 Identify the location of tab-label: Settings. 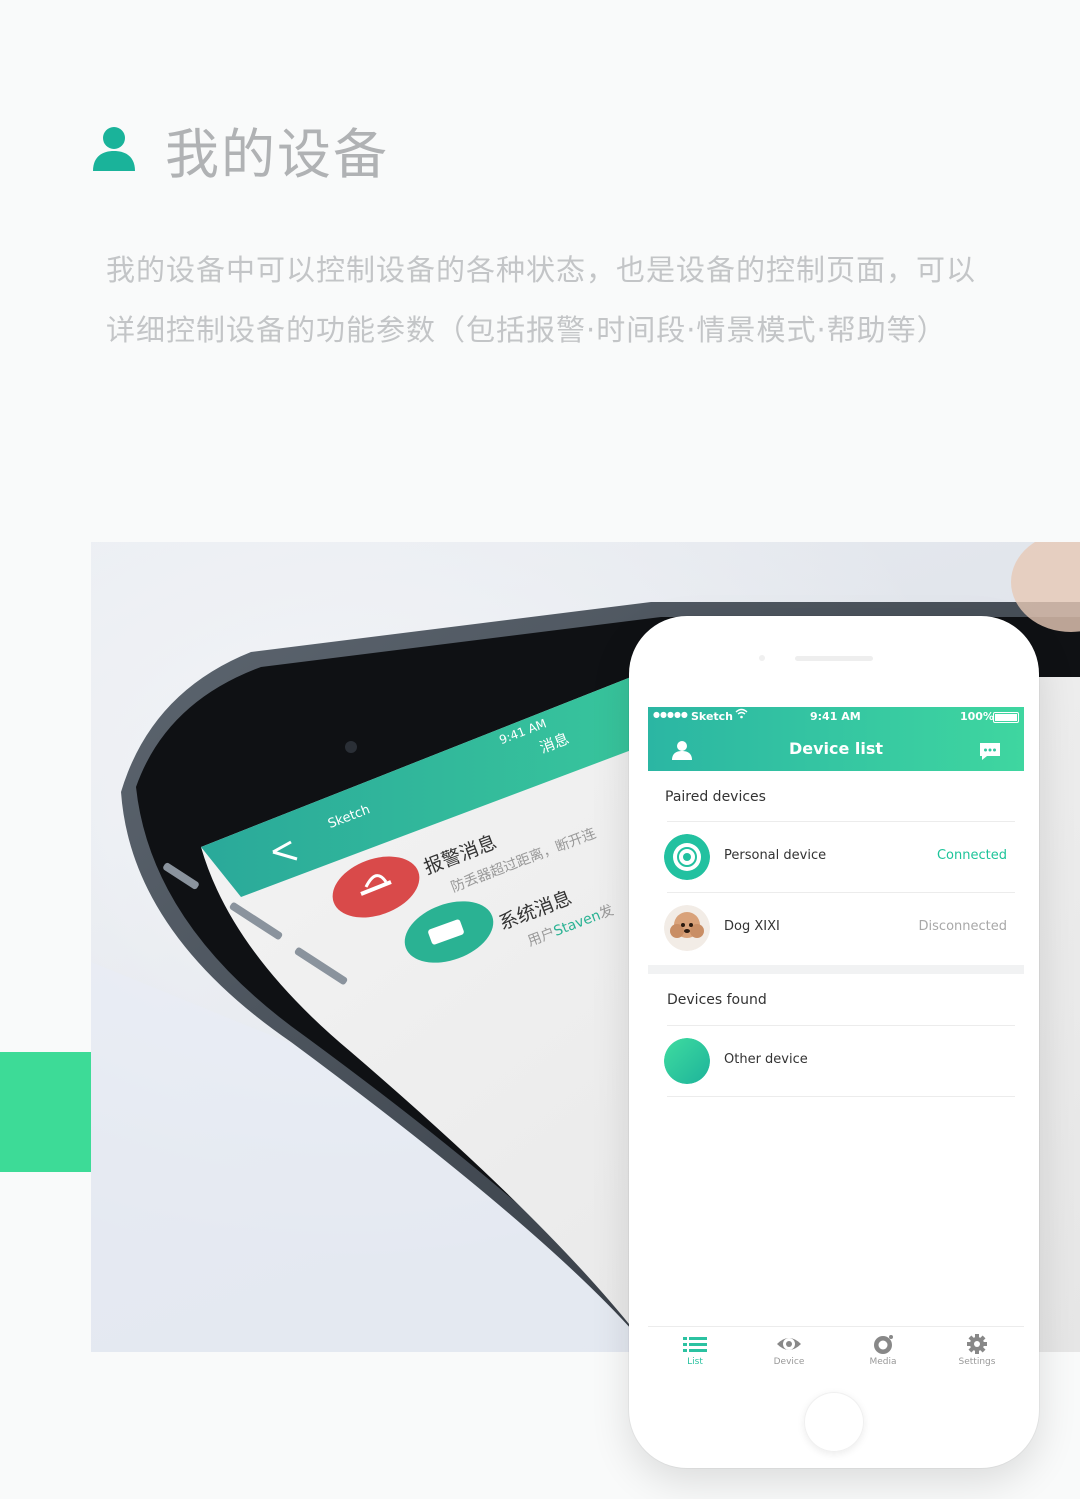
(977, 1362).